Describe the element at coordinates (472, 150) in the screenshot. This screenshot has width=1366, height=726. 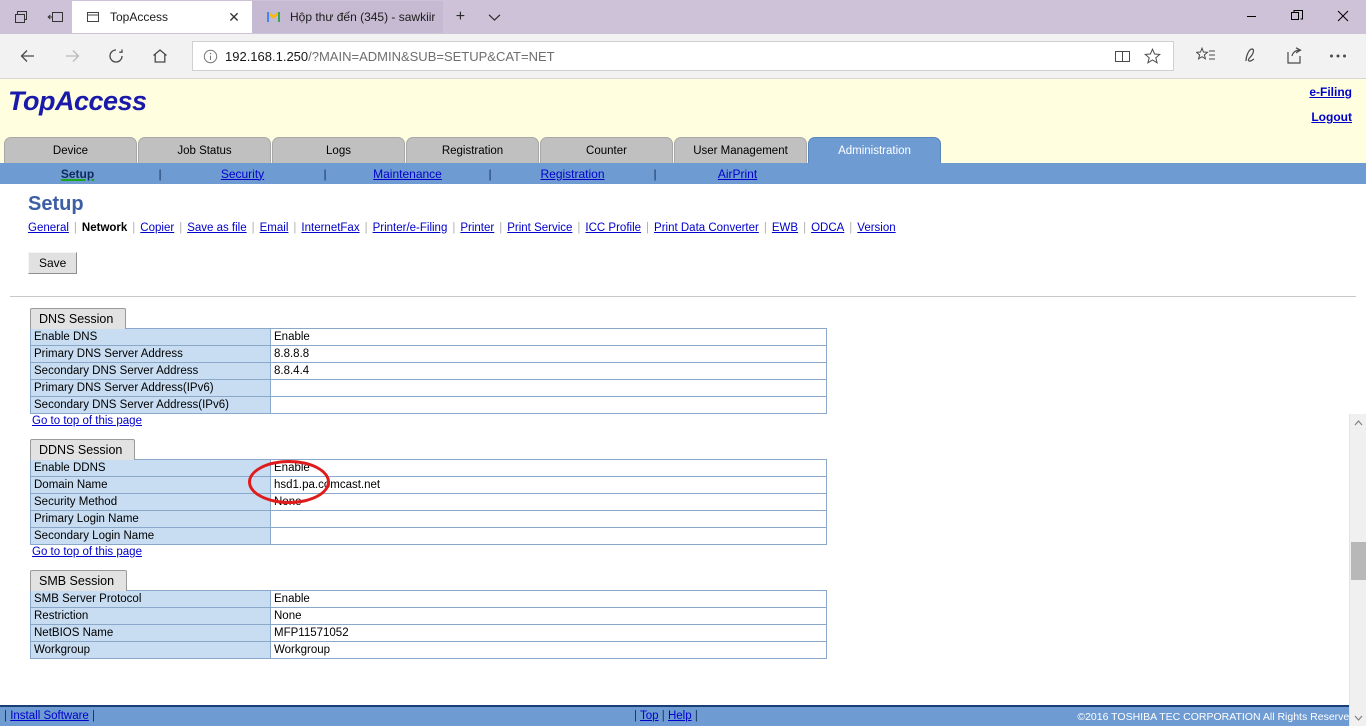
I see `tab-registration: Registration` at that location.